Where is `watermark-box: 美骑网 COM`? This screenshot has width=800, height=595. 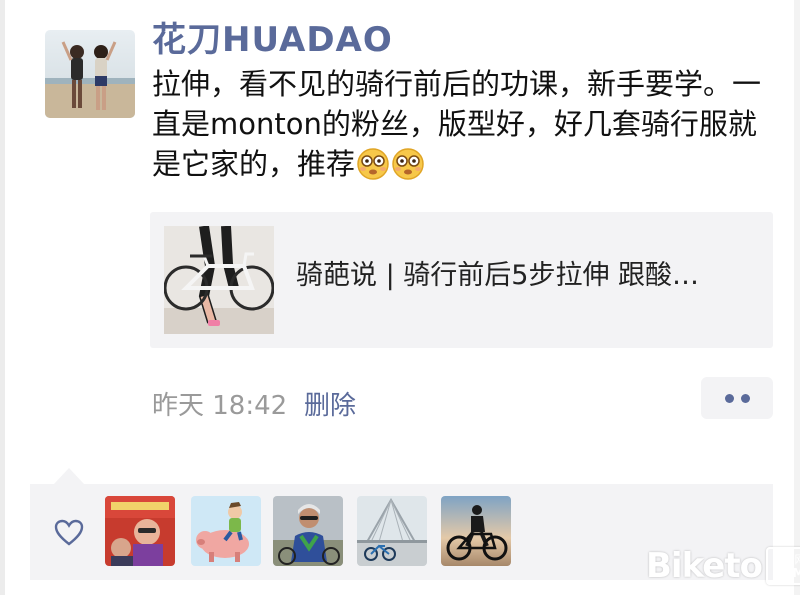 watermark-box: 美骑网 COM is located at coordinates (782, 566).